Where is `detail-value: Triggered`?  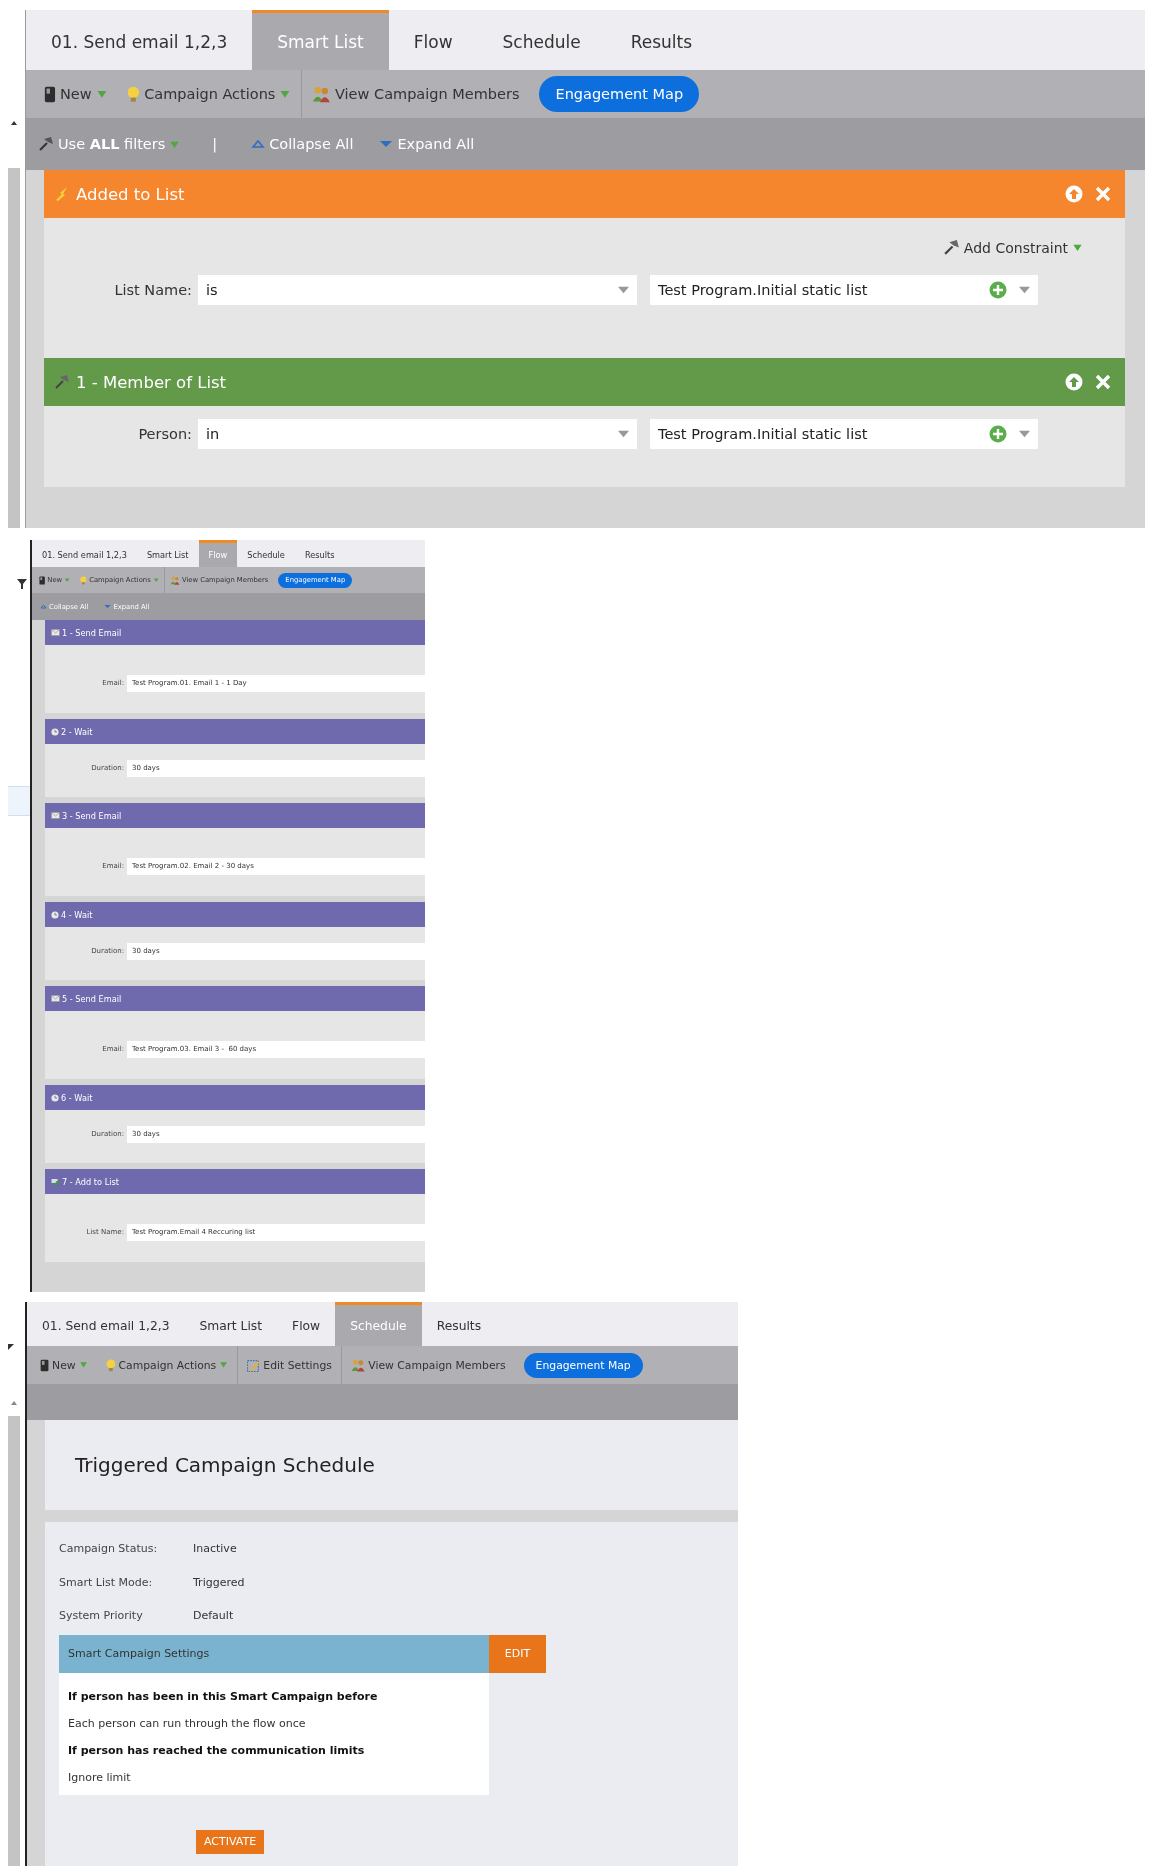
detail-value: Triggered is located at coordinates (219, 1582).